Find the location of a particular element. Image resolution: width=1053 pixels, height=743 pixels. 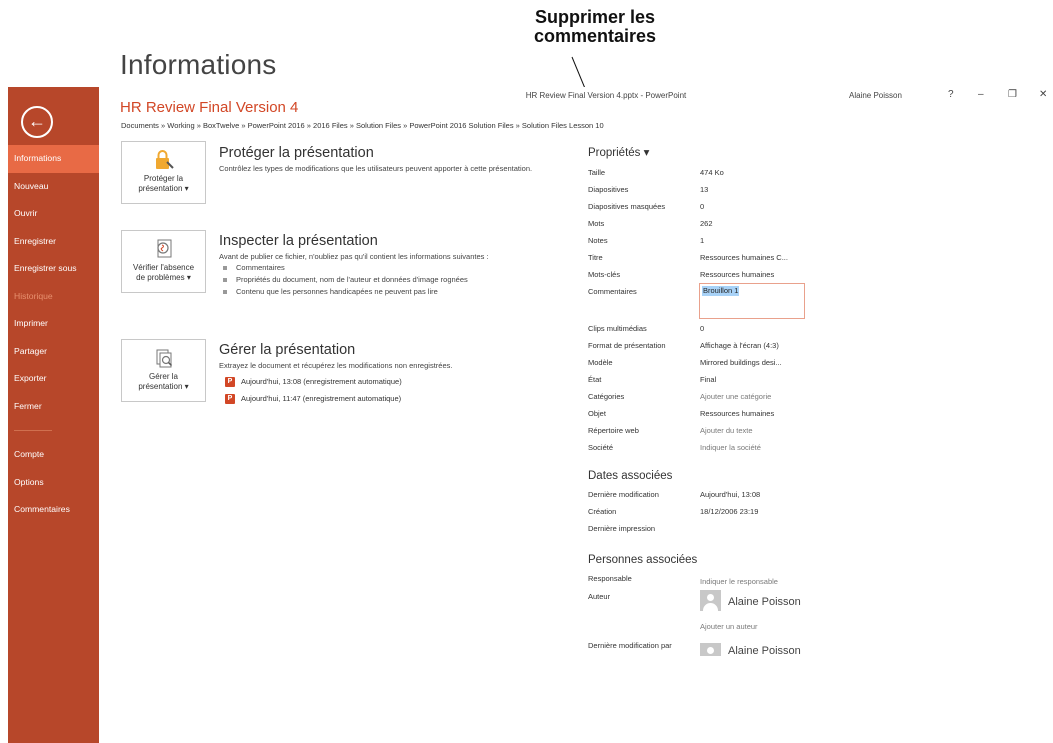

file-name: HR Review Final Version 4 is located at coordinates (209, 107).